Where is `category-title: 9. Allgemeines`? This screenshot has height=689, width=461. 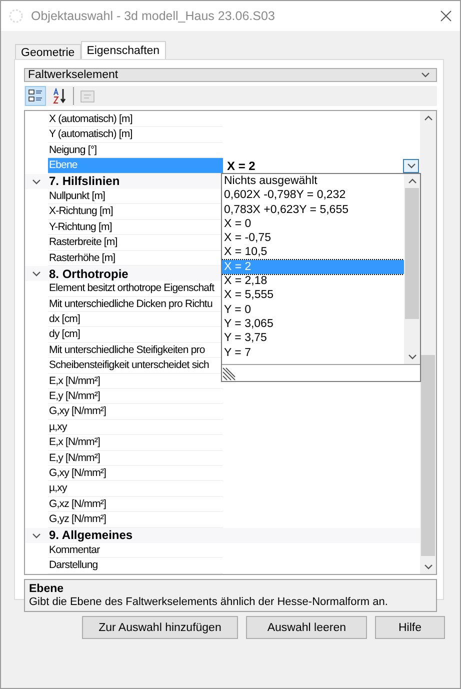
category-title: 9. Allgemeines is located at coordinates (90, 535).